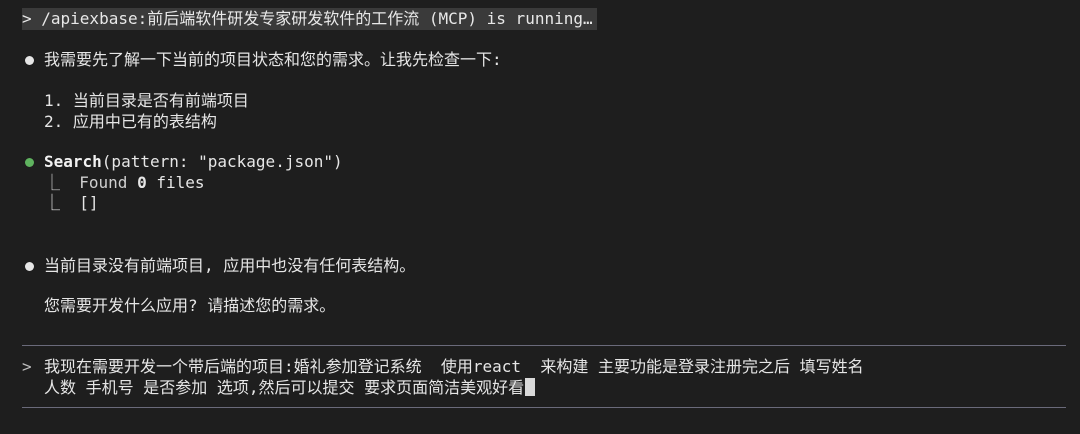 Image resolution: width=1080 pixels, height=434 pixels. I want to click on tool-result-list: ⎿ [], so click(71, 202).